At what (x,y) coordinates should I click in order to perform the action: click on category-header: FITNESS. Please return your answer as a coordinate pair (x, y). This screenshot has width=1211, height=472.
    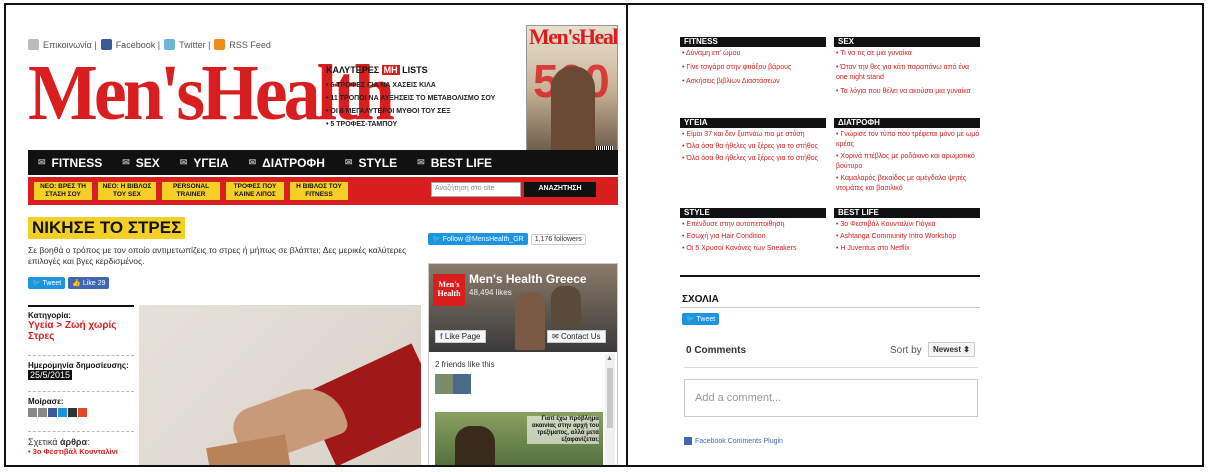
    Looking at the image, I should click on (753, 42).